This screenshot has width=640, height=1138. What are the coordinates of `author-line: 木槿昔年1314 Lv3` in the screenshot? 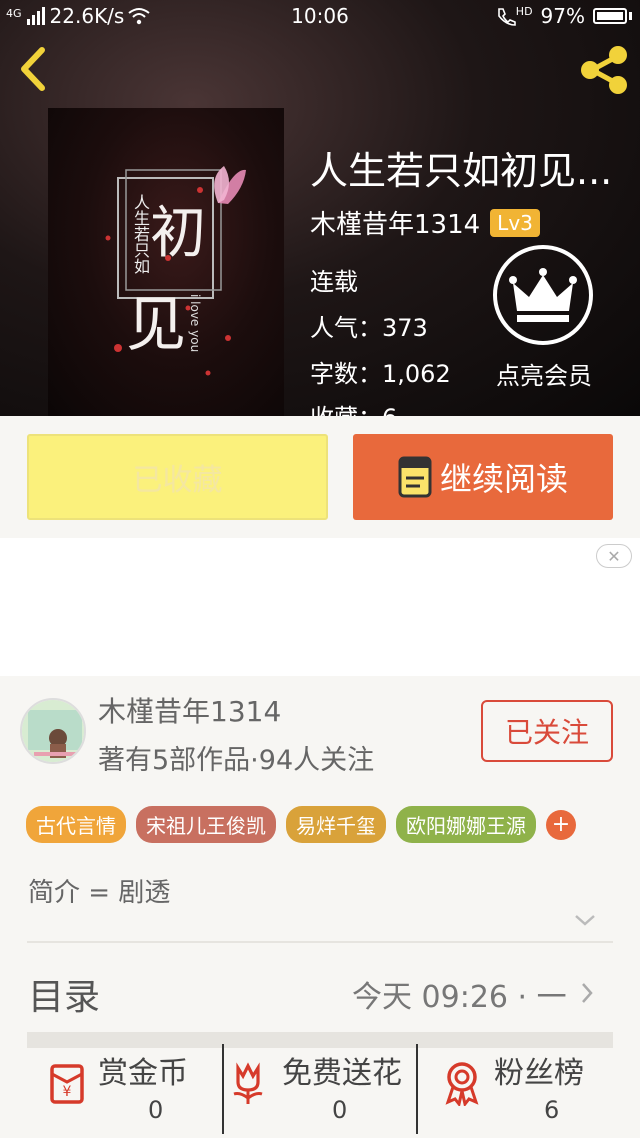 It's located at (425, 222).